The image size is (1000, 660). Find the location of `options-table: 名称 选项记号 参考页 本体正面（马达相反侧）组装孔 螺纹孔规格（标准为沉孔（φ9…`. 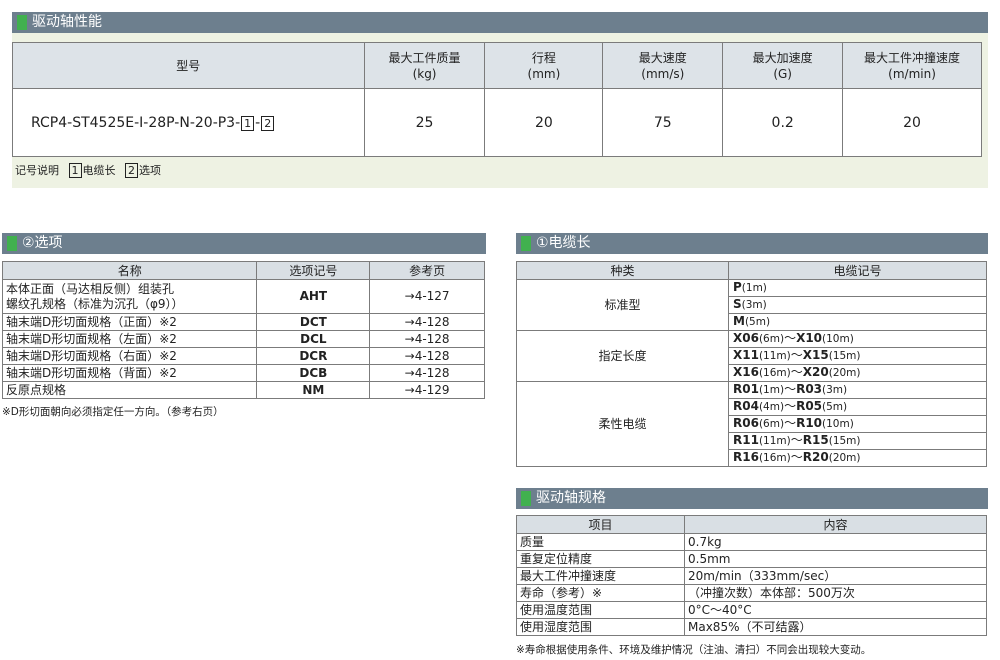

options-table: 名称 选项记号 参考页 本体正面（马达相反侧）组装孔 螺纹孔规格（标准为沉孔（φ9… is located at coordinates (243, 330).